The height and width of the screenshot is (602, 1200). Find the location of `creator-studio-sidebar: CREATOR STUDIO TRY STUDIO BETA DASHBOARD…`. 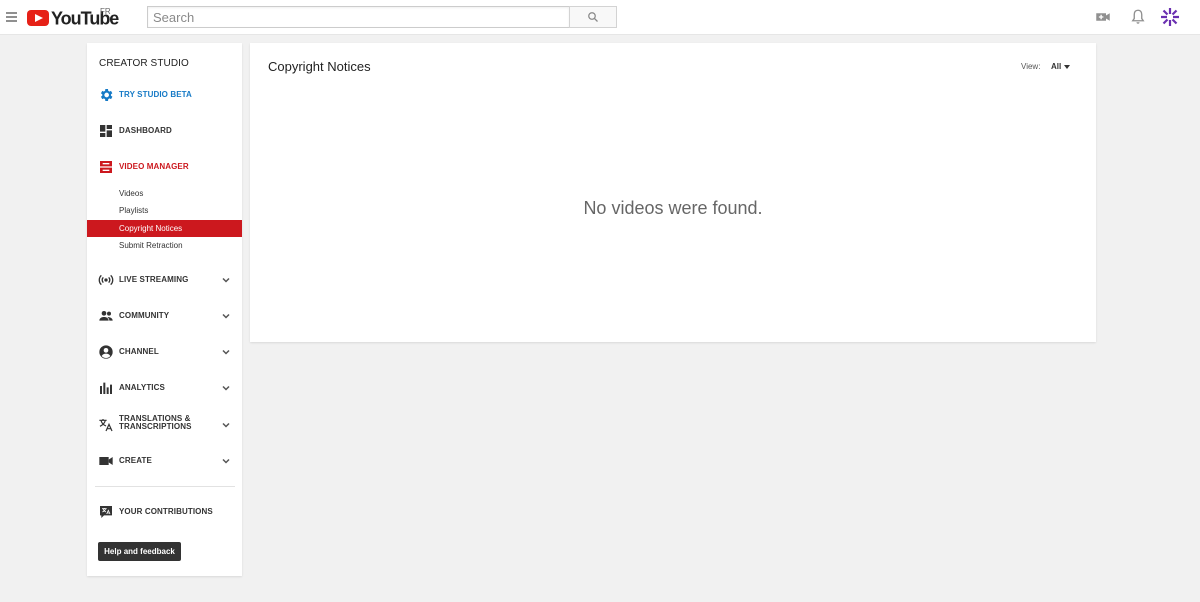

creator-studio-sidebar: CREATOR STUDIO TRY STUDIO BETA DASHBOARD… is located at coordinates (164, 309).